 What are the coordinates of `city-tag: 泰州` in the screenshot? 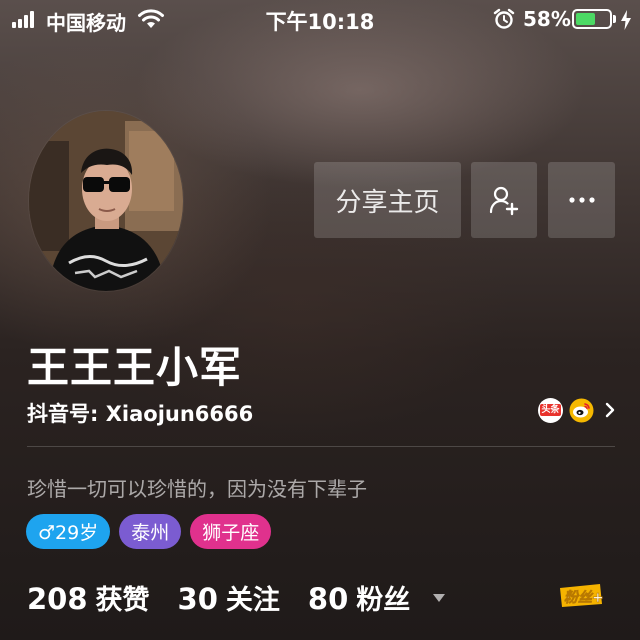 It's located at (150, 531).